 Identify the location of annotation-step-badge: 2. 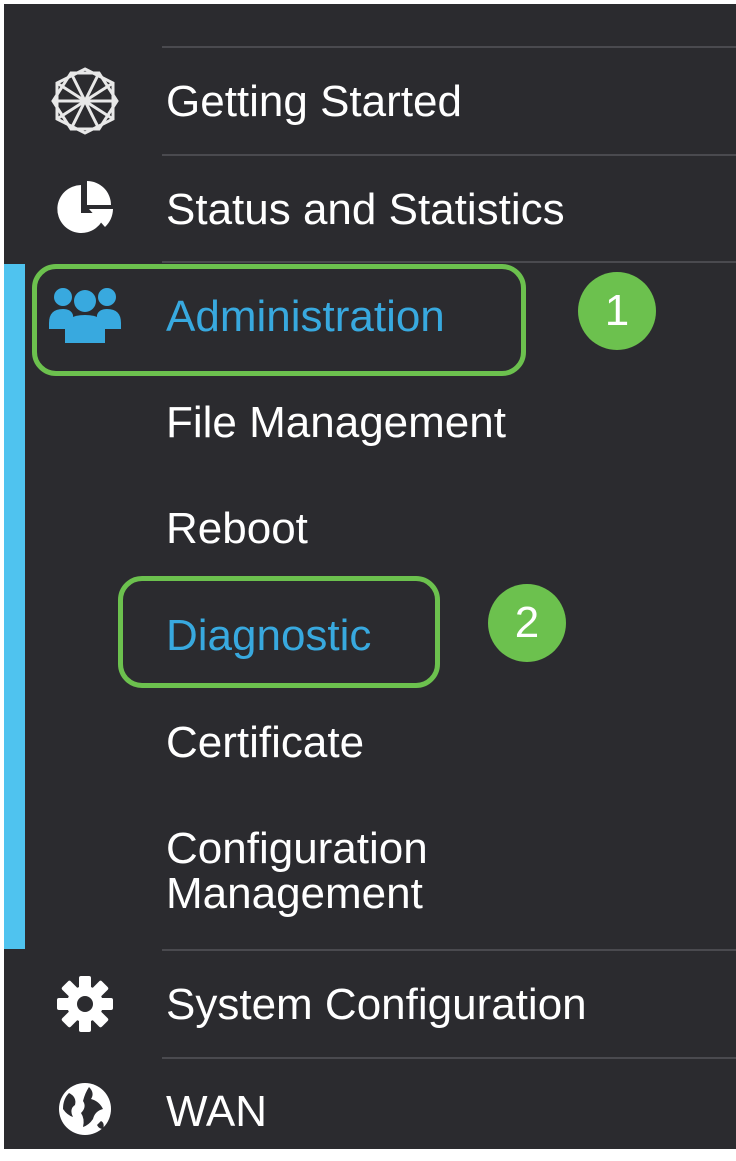
(527, 623).